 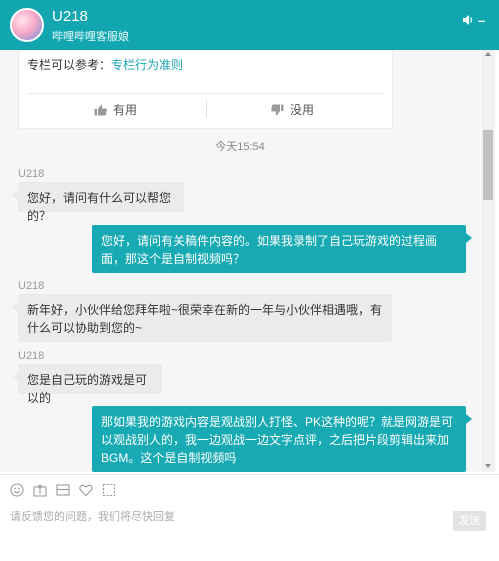 I want to click on screenshot-icon, so click(x=65, y=492).